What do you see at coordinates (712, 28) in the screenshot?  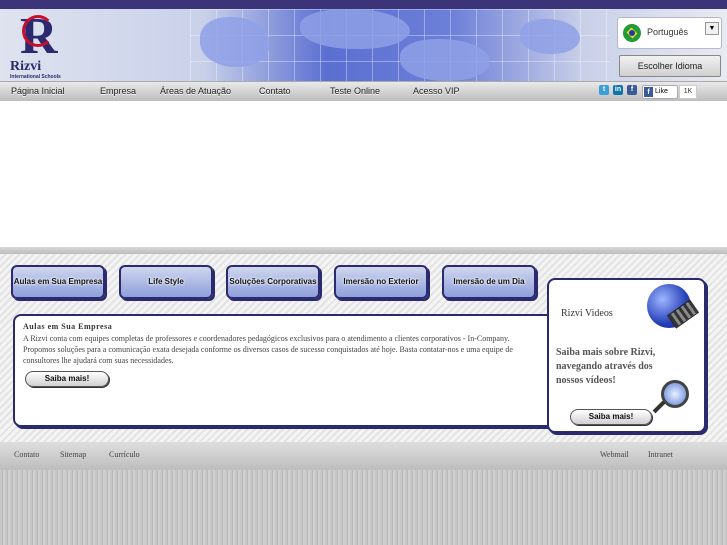 I see `chevron-down-icon: ▼` at bounding box center [712, 28].